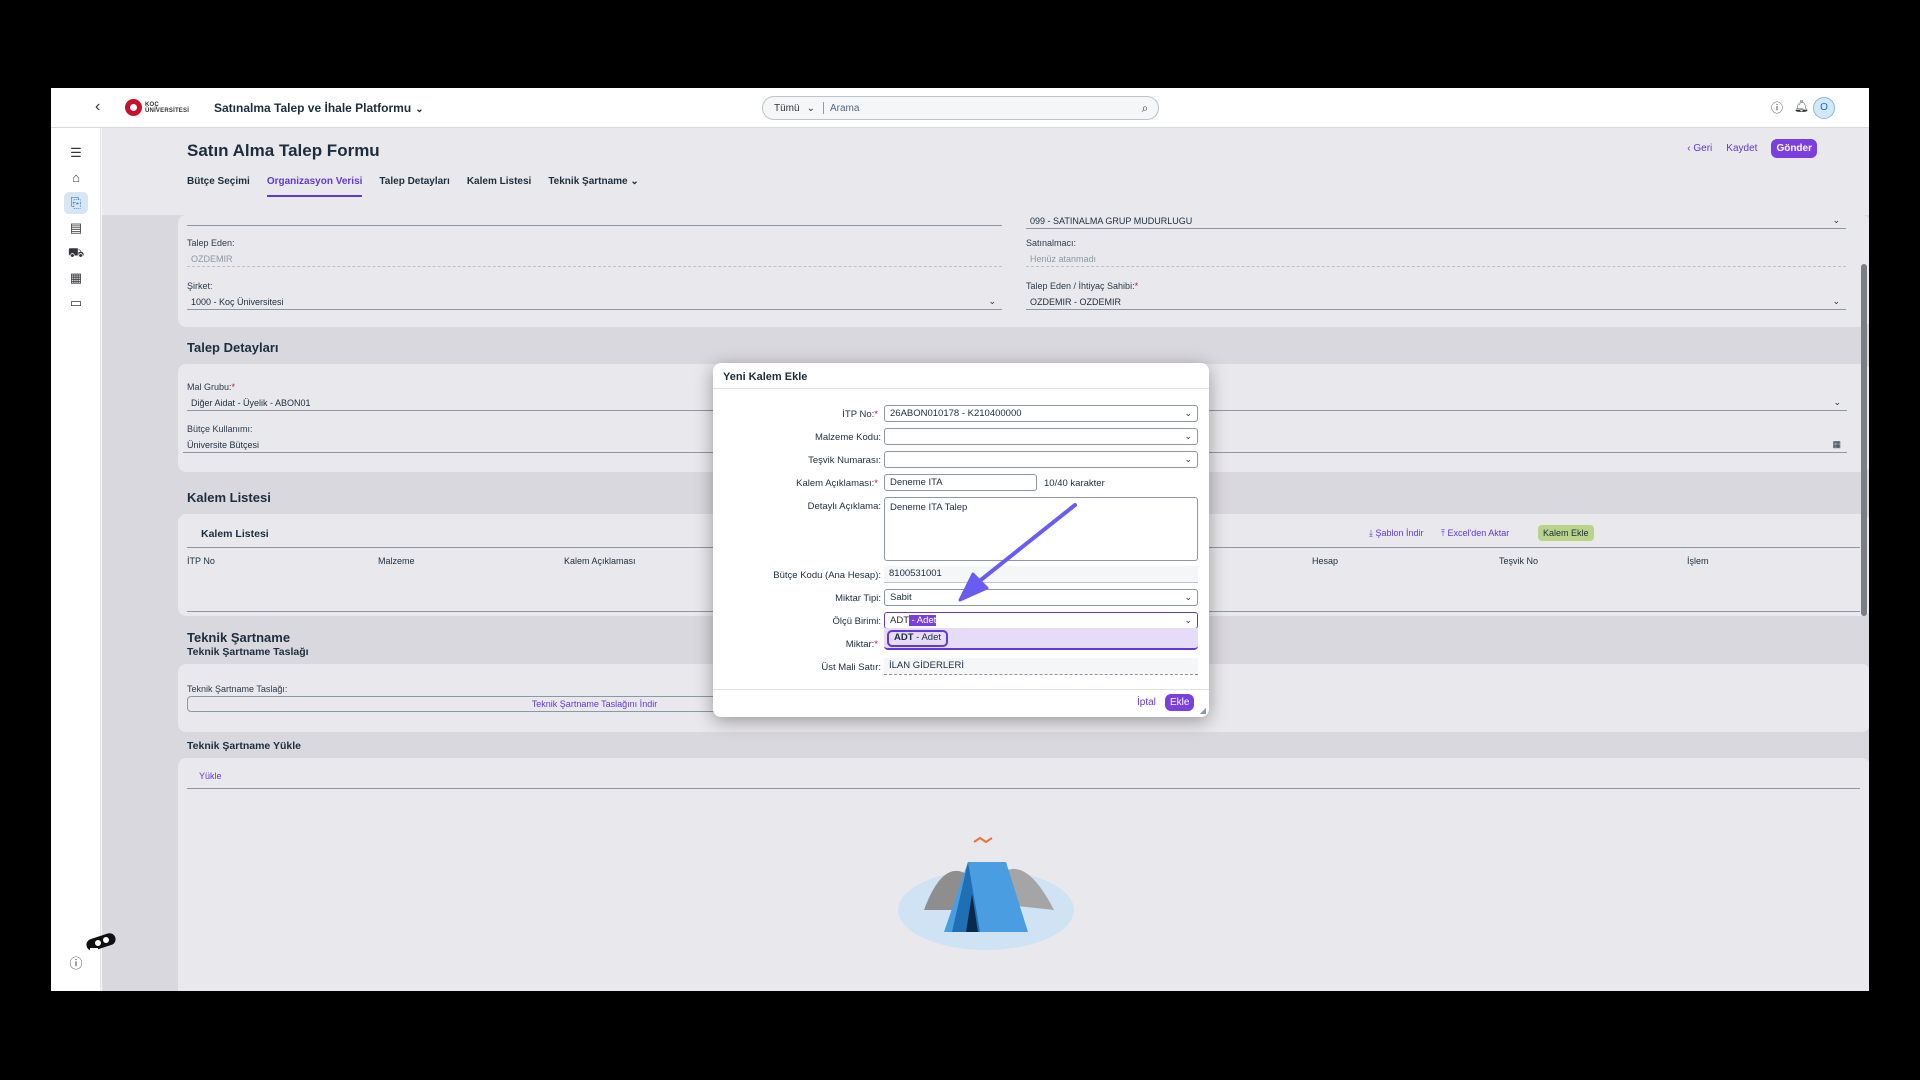 The image size is (1920, 1080). What do you see at coordinates (1041, 574) in the screenshot?
I see `budget-code-field: 8100531001` at bounding box center [1041, 574].